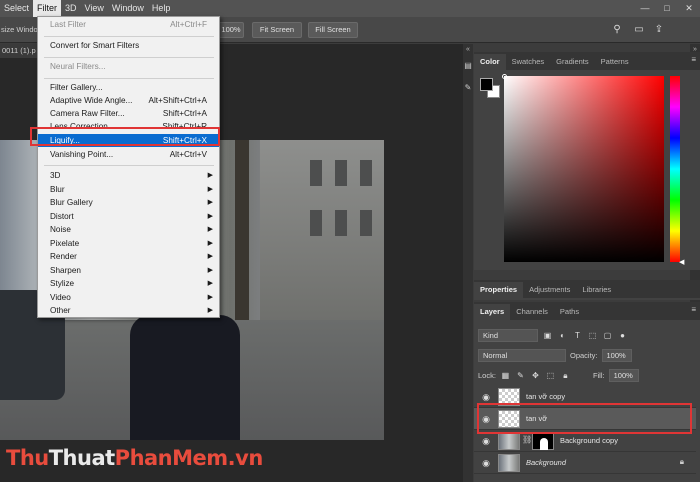 This screenshot has width=700, height=482. Describe the element at coordinates (622, 335) in the screenshot. I see `filter-toggle-icon: ●` at that location.